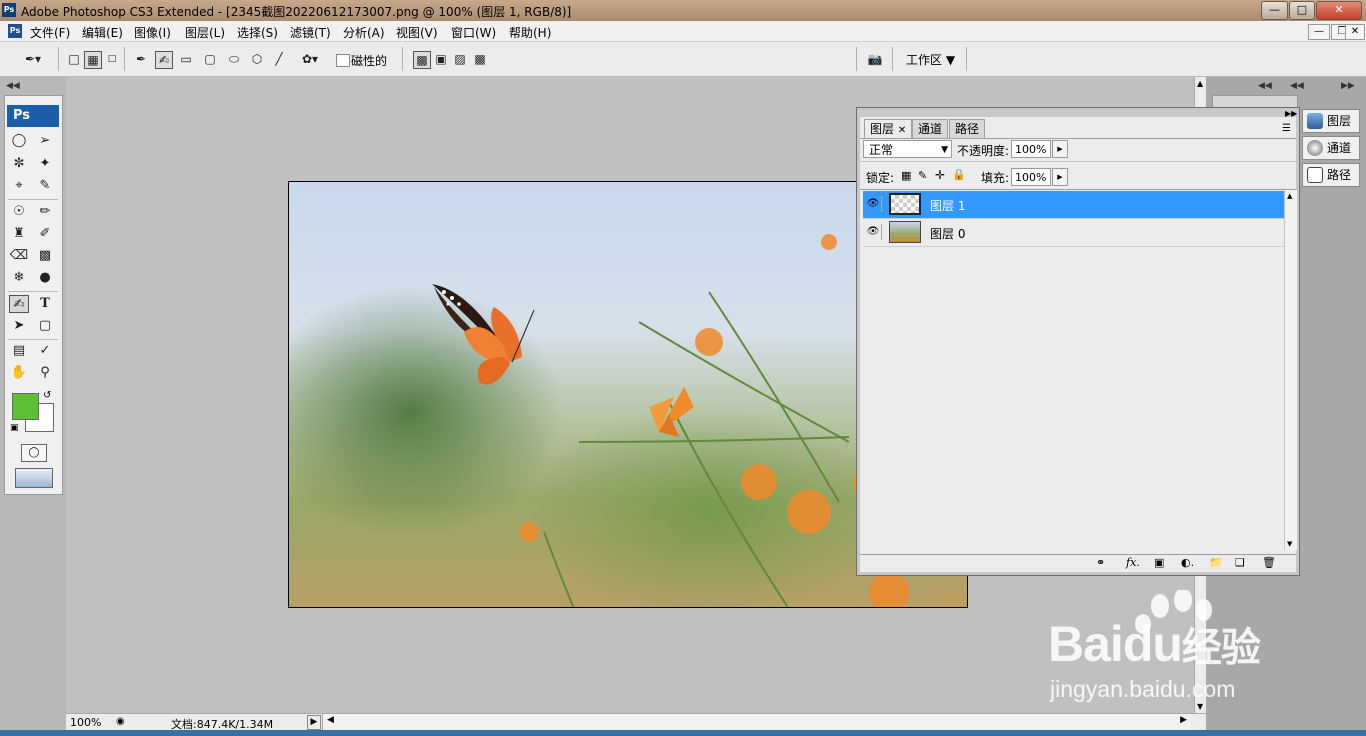 The height and width of the screenshot is (736, 1366). What do you see at coordinates (45, 373) in the screenshot?
I see `zoom-tool-icon: ⚲` at bounding box center [45, 373].